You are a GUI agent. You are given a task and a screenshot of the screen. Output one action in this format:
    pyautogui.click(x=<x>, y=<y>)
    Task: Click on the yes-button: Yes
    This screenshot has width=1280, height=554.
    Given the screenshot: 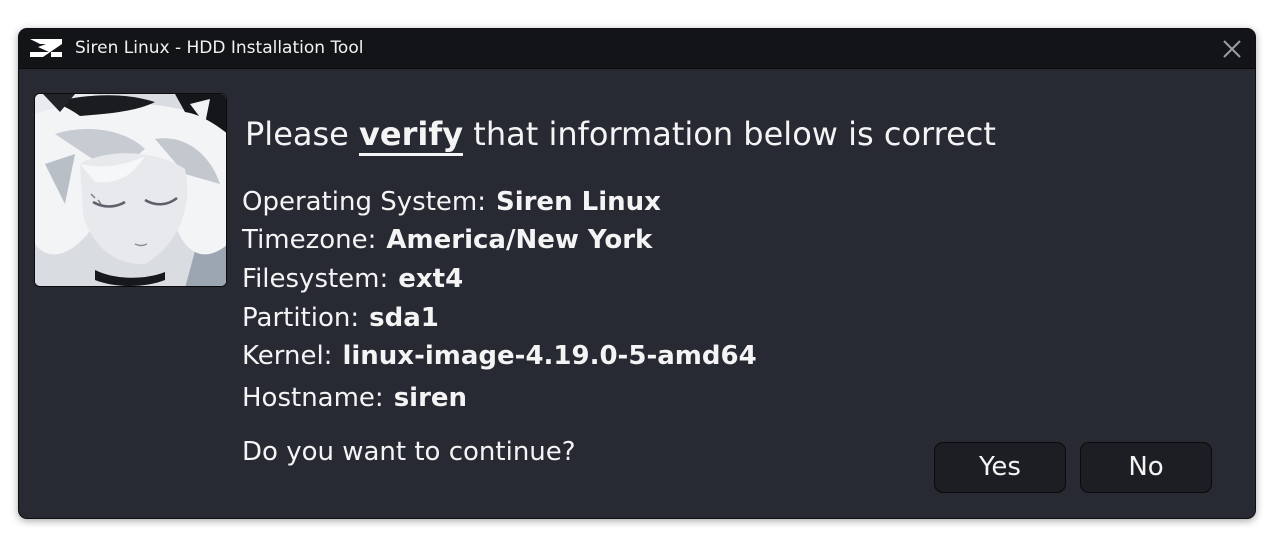 What is the action you would take?
    pyautogui.click(x=1000, y=467)
    